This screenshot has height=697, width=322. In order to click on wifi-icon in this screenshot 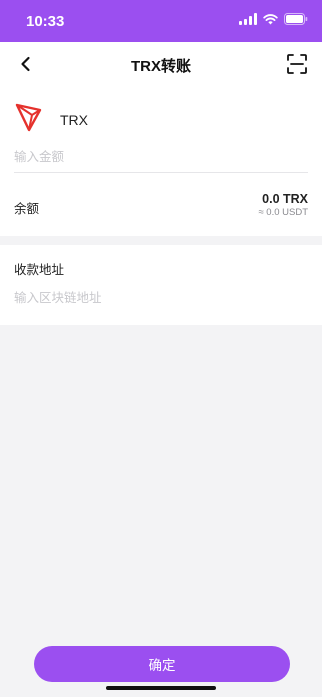, I will do `click(270, 19)`.